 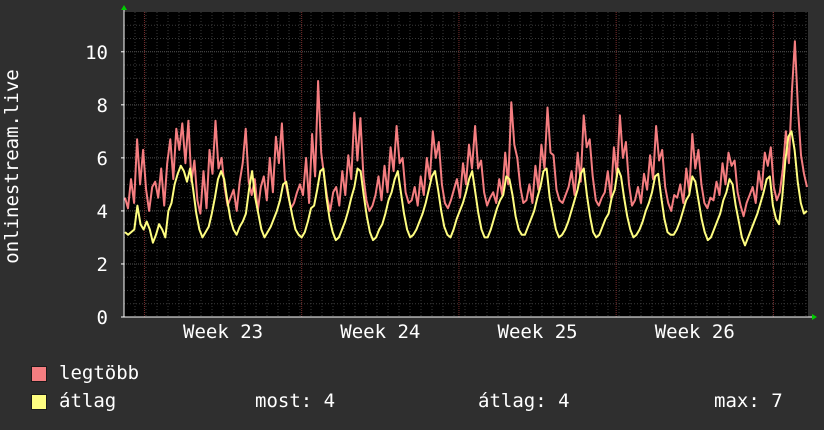 What do you see at coordinates (124, 7) in the screenshot?
I see `y-axis-arrow-icon` at bounding box center [124, 7].